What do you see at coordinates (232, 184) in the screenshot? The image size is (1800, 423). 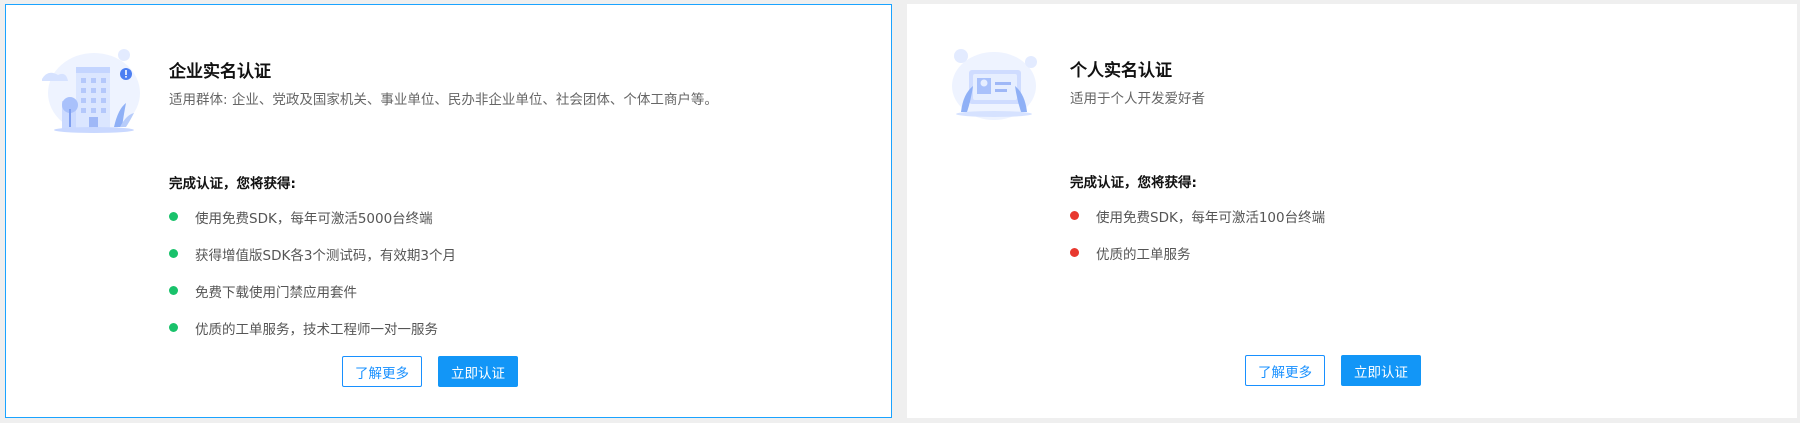 I see `enterprise-benefits-title: 完成认证，您将获得:` at bounding box center [232, 184].